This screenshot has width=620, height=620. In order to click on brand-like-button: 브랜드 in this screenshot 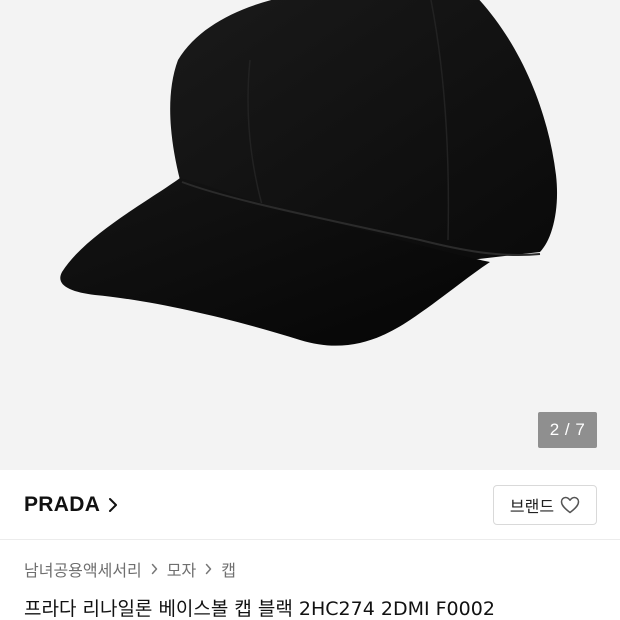, I will do `click(545, 505)`.